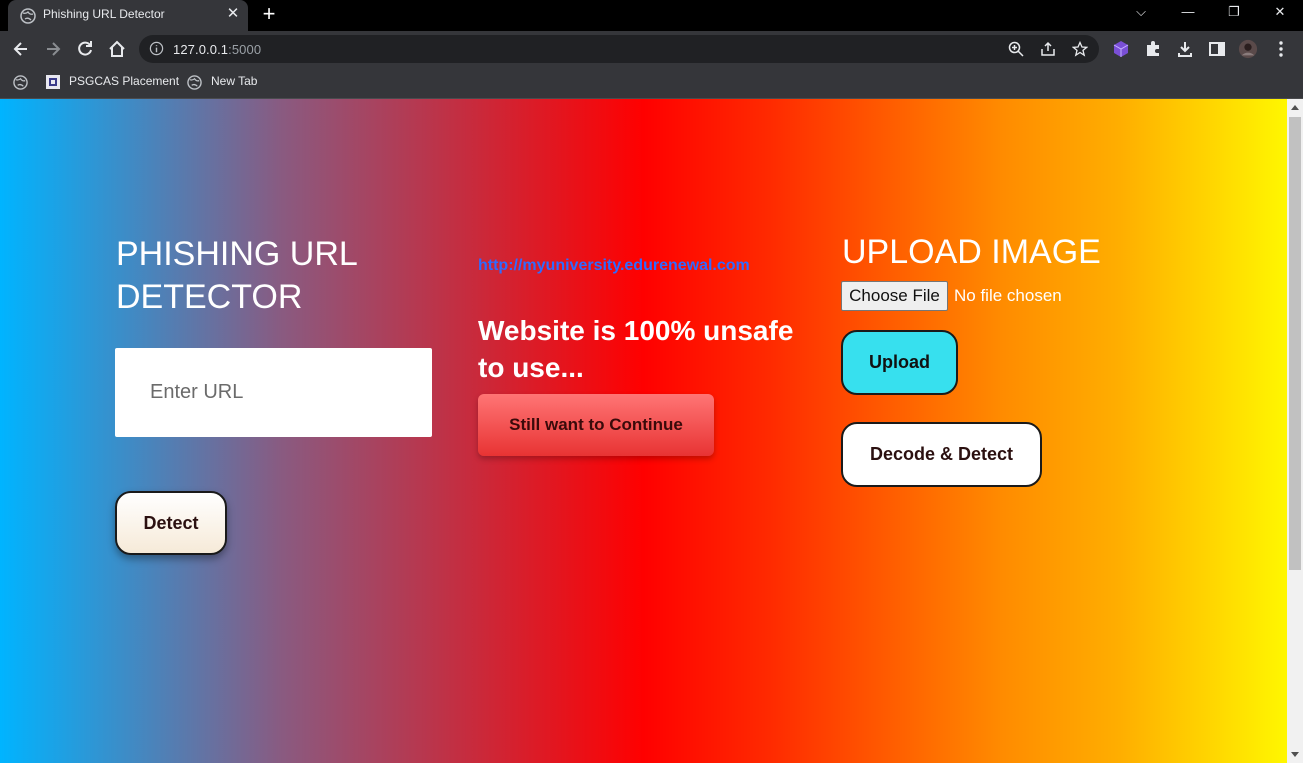 The height and width of the screenshot is (763, 1303). Describe the element at coordinates (1121, 49) in the screenshot. I see `extension-cube-icon` at that location.